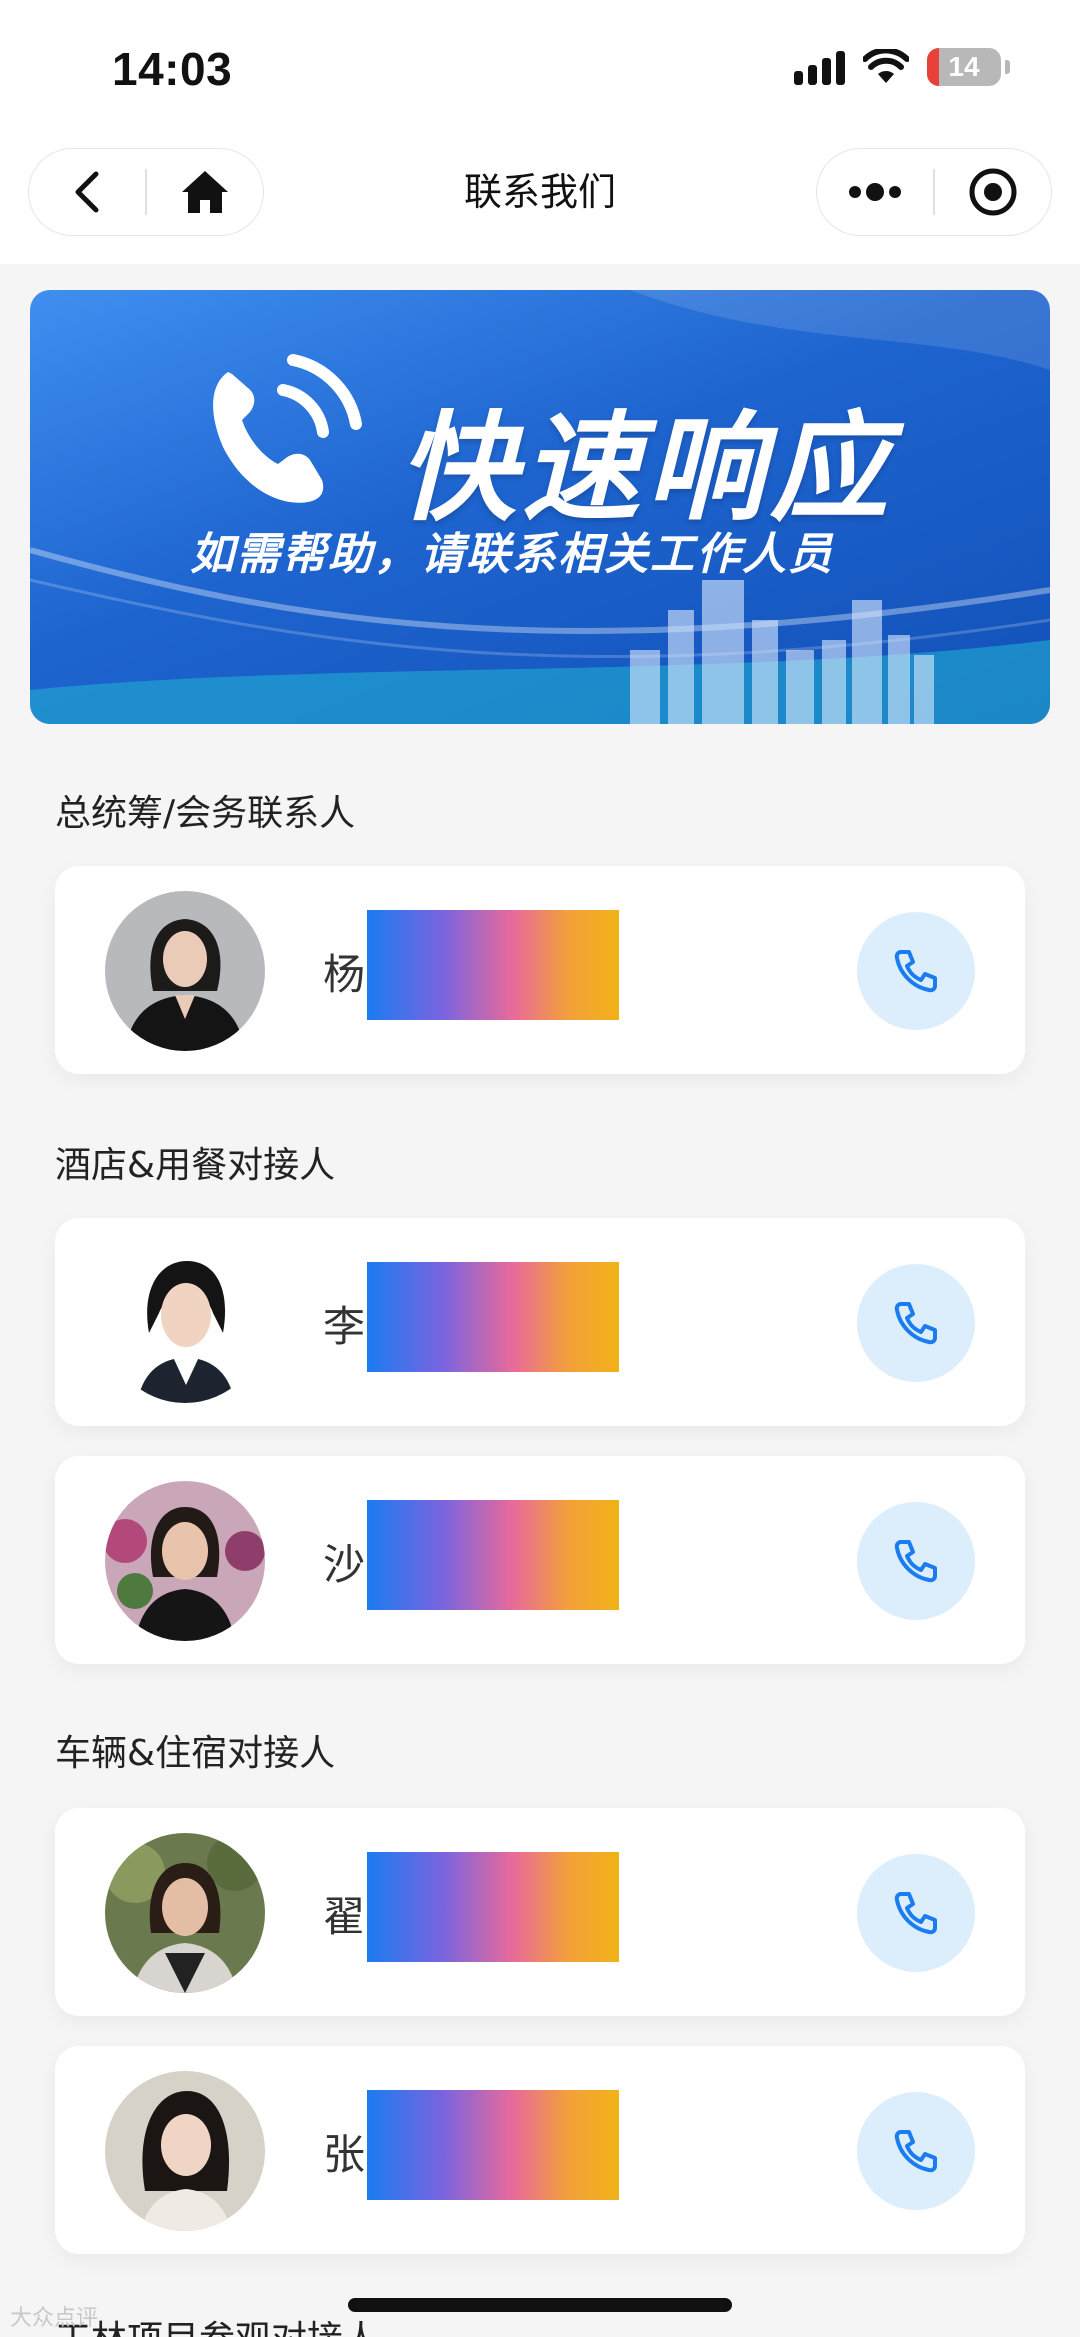 The height and width of the screenshot is (2337, 1080). I want to click on wifi-icon, so click(886, 66).